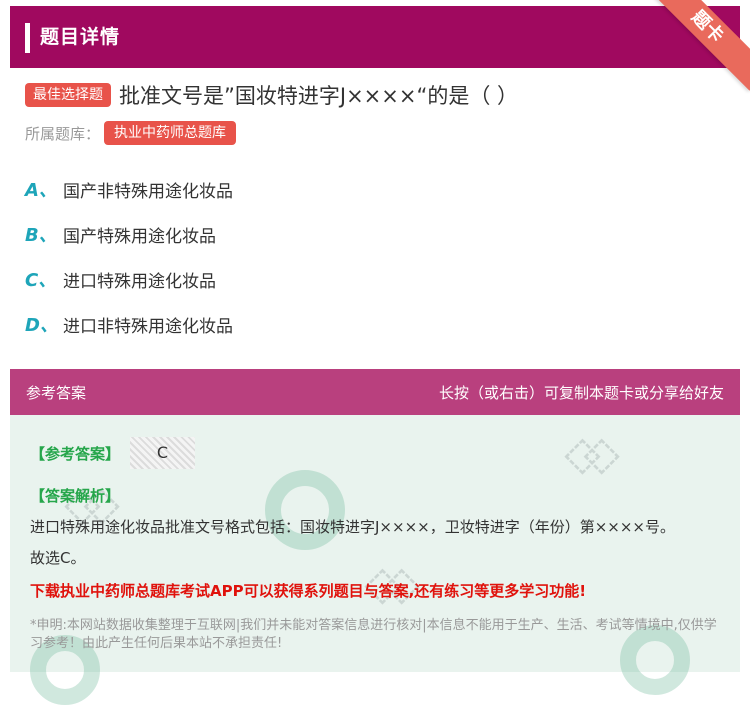  I want to click on option-text: 进口特殊用途化妆品, so click(139, 281).